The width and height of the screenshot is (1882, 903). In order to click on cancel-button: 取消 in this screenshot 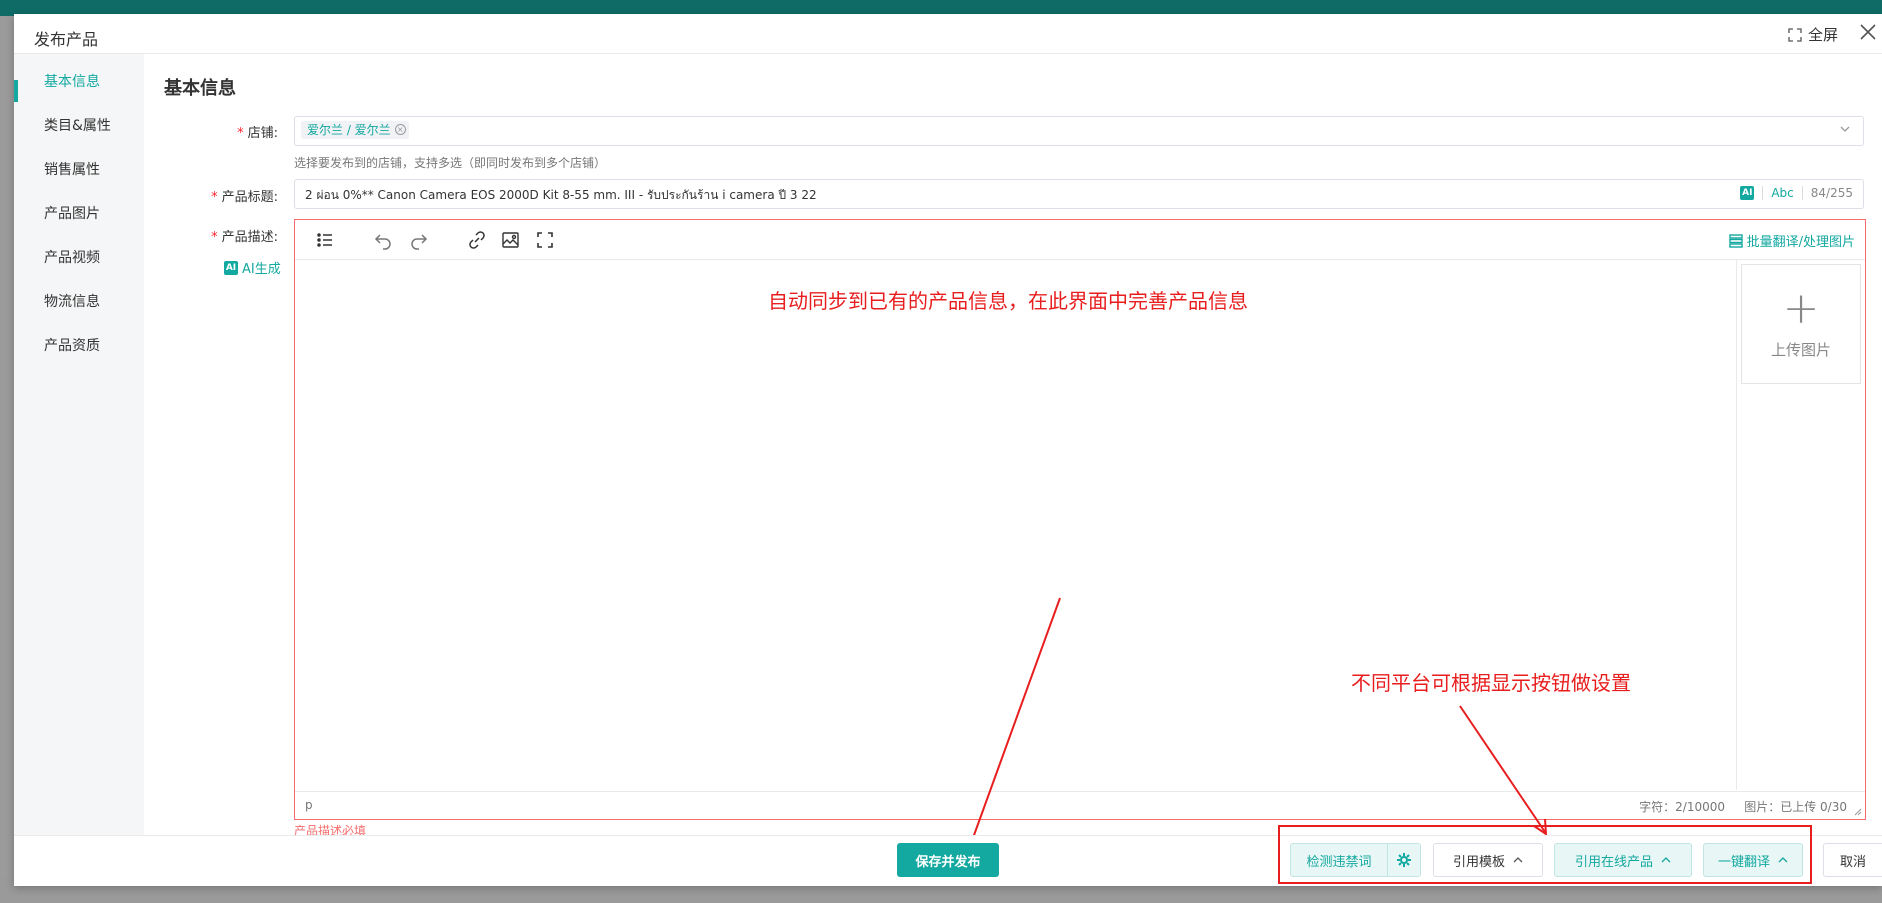, I will do `click(1852, 860)`.